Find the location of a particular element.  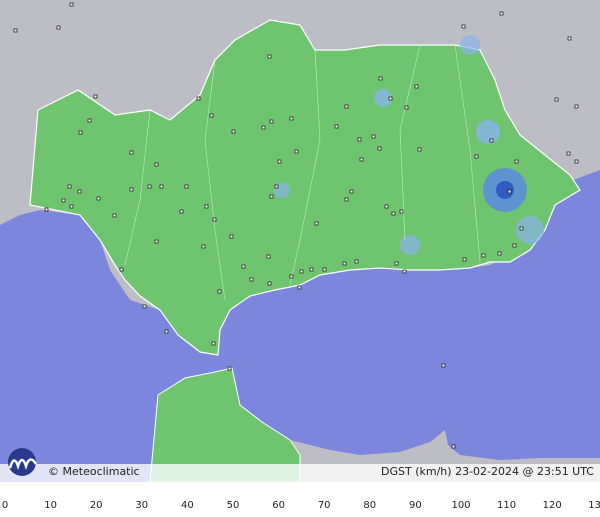

legend-tick-label: 130 is located at coordinates (594, 505).